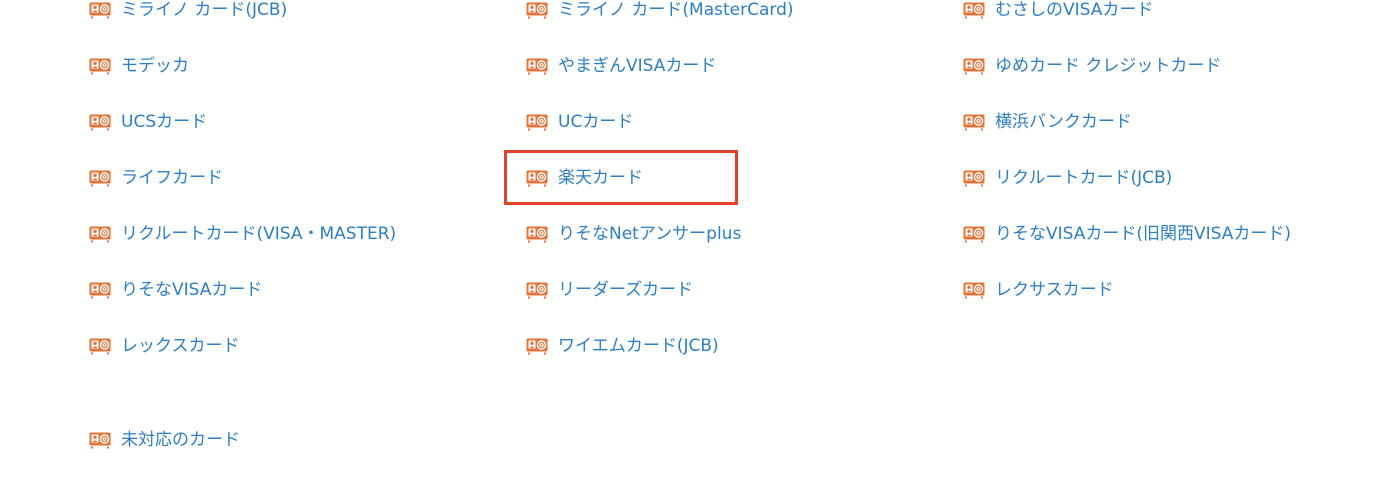  I want to click on card-link-musashino-visa: むさしのVISAカード, so click(1058, 11).